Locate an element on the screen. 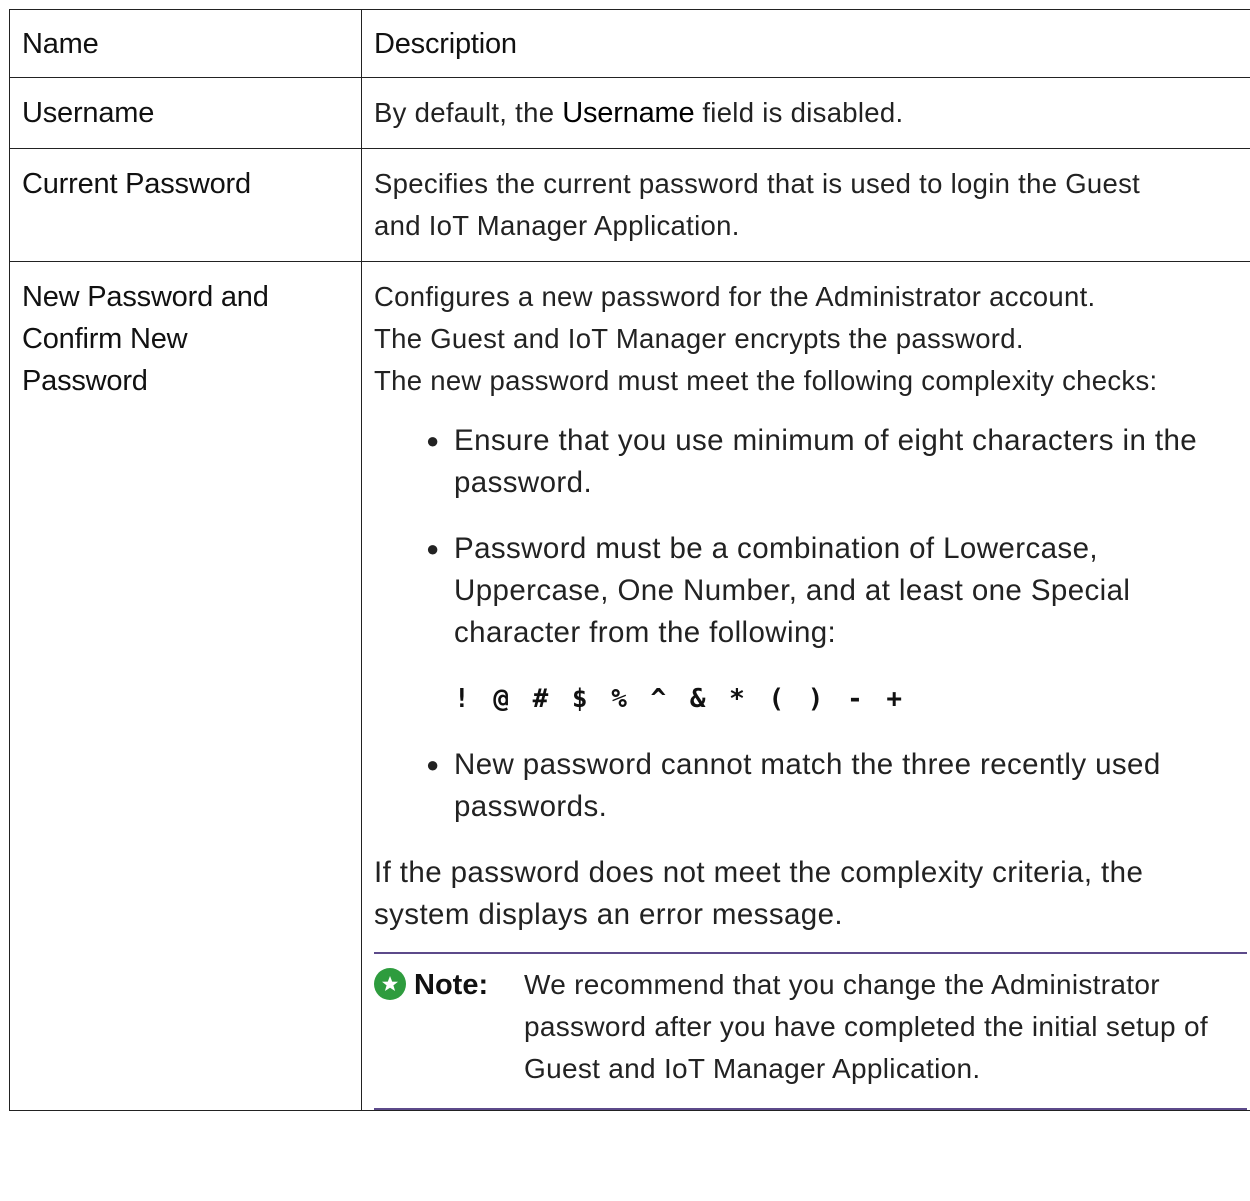  note-star-icon is located at coordinates (390, 984).